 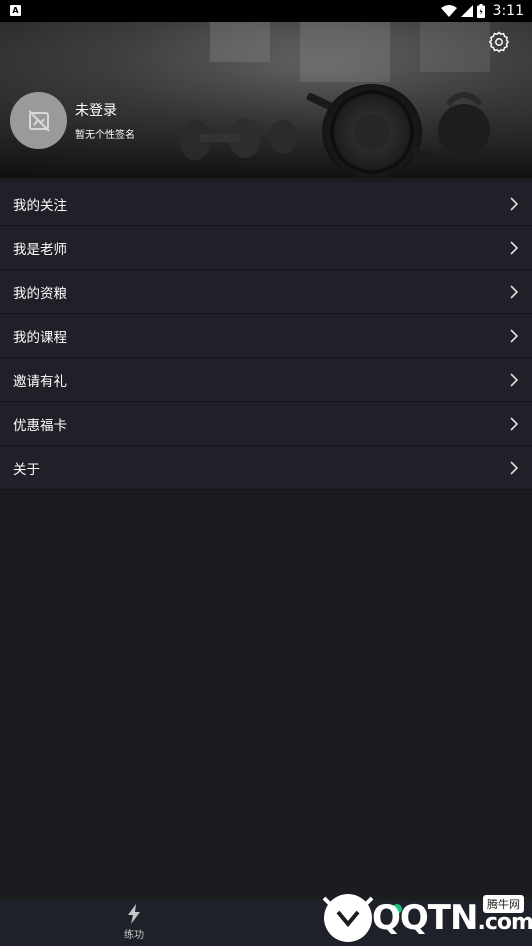 I want to click on watermark-emblem-icon, so click(x=348, y=918).